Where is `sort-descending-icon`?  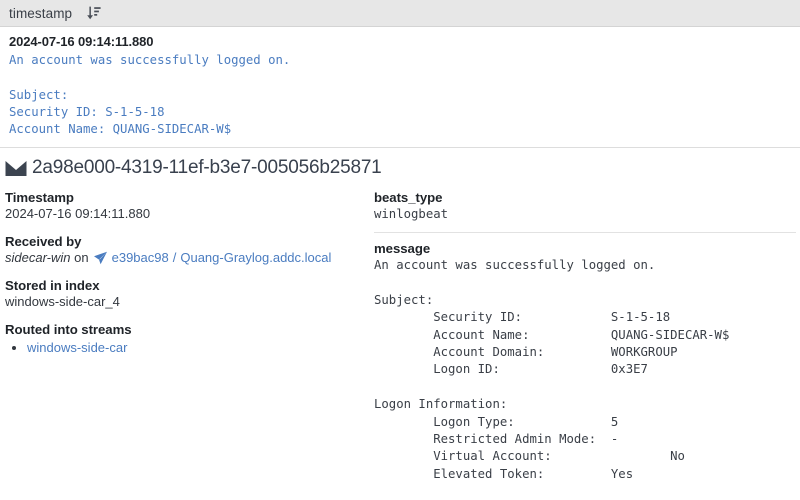 sort-descending-icon is located at coordinates (93, 13).